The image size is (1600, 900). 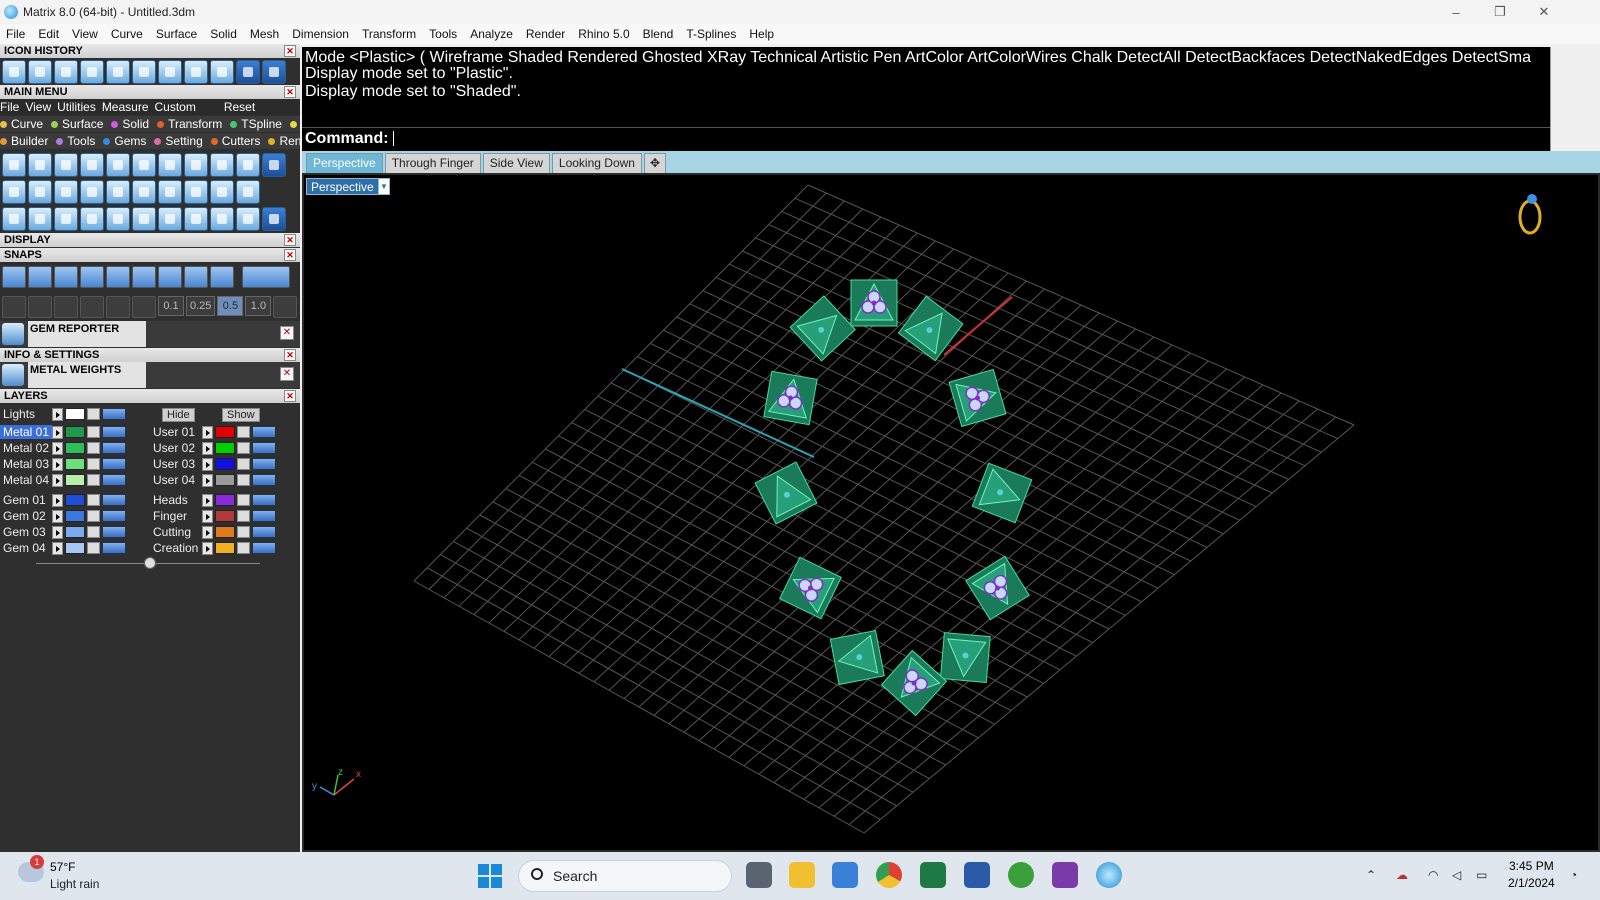 I want to click on snap-end-icon, so click(x=14, y=277).